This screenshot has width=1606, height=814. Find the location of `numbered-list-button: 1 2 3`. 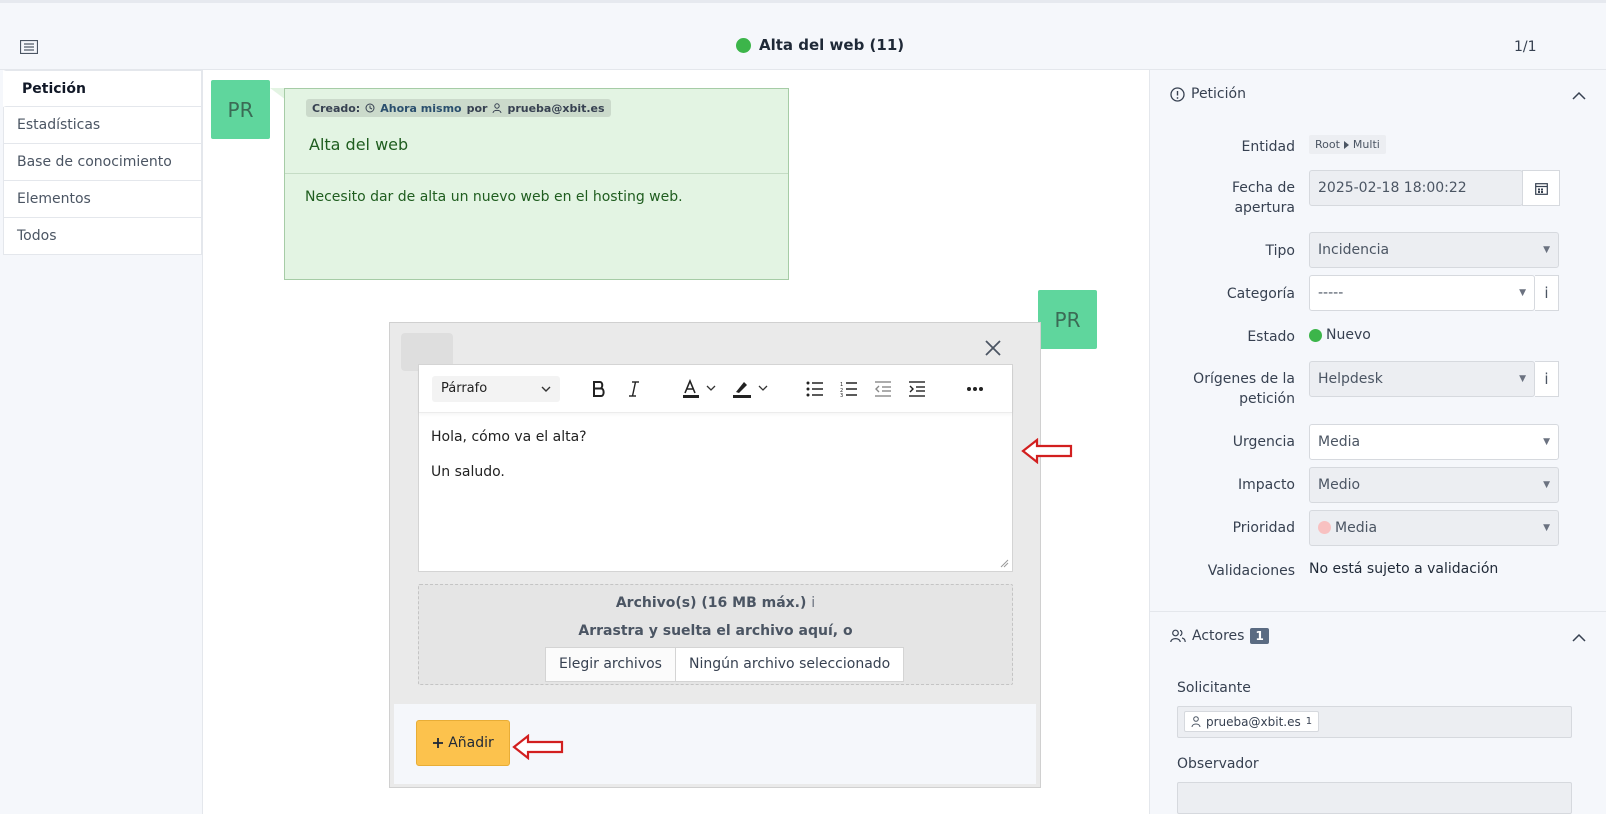

numbered-list-button: 1 2 3 is located at coordinates (849, 389).